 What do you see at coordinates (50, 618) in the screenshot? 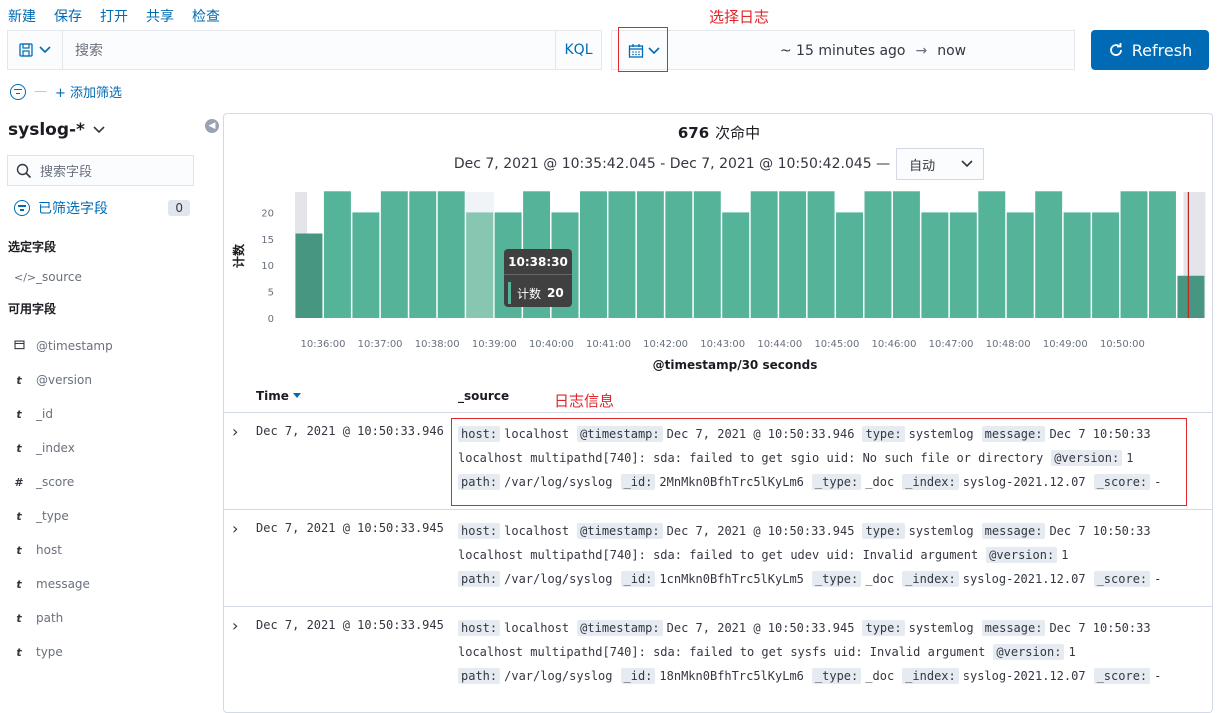
I see `field-name: path` at bounding box center [50, 618].